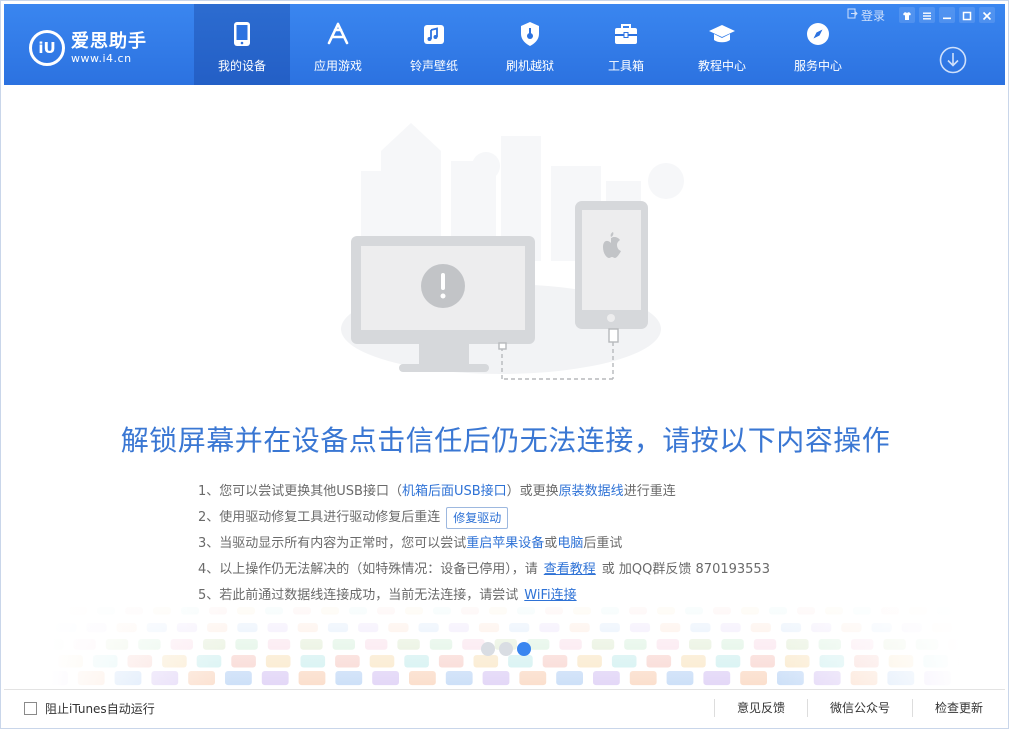  What do you see at coordinates (433, 66) in the screenshot?
I see `nav-label: 铃声壁纸` at bounding box center [433, 66].